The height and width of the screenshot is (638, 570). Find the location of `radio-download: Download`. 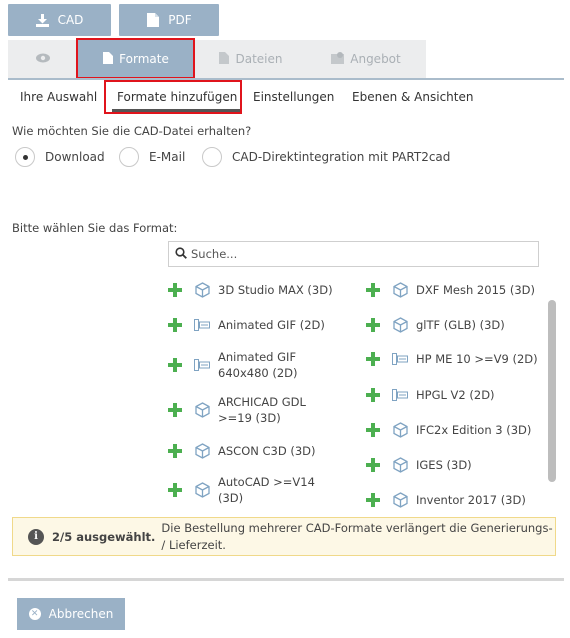

radio-download: Download is located at coordinates (60, 157).